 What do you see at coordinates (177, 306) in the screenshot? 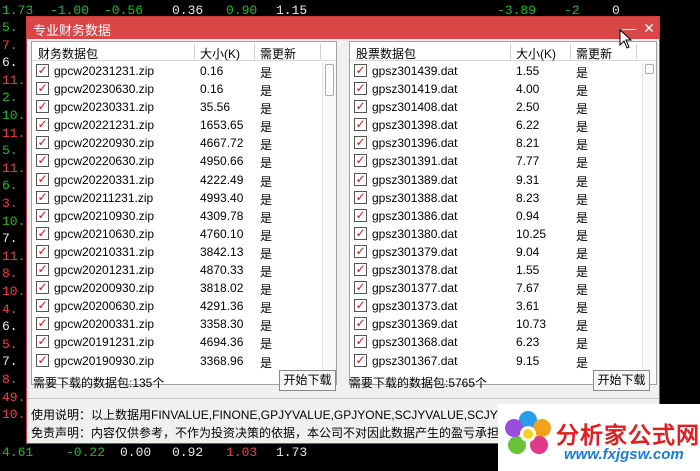
I see `list-row: ✓ gpcw20200630.zip 4291.36 是` at bounding box center [177, 306].